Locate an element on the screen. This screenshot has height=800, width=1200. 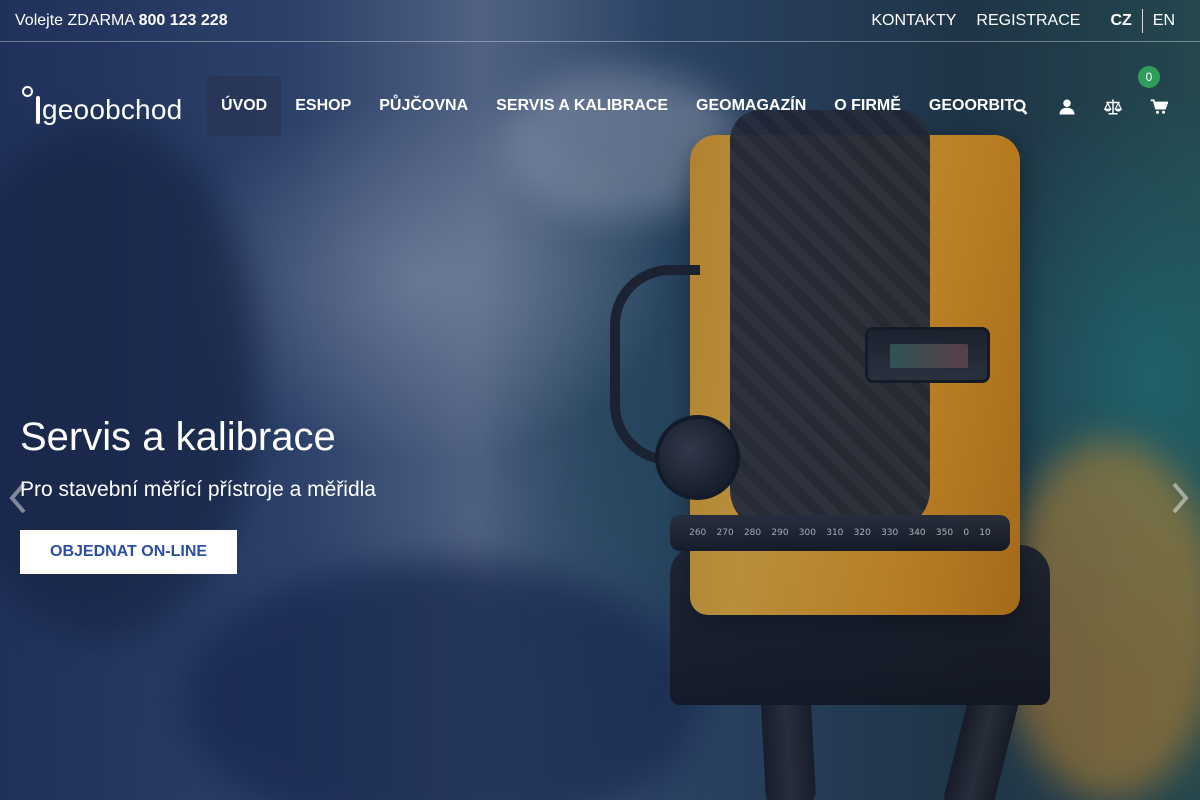
header-icons: 0 is located at coordinates (1090, 92).